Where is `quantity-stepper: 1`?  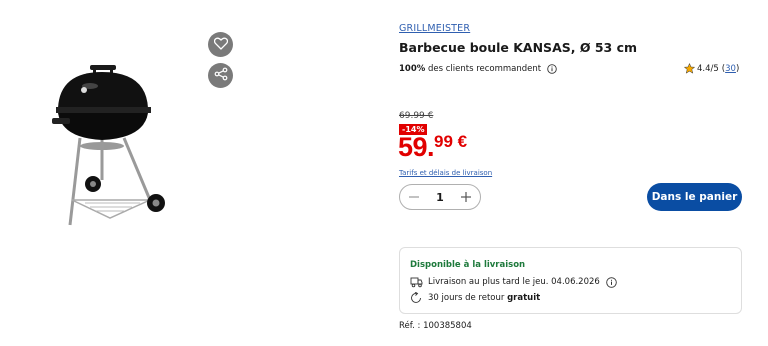 quantity-stepper: 1 is located at coordinates (440, 197).